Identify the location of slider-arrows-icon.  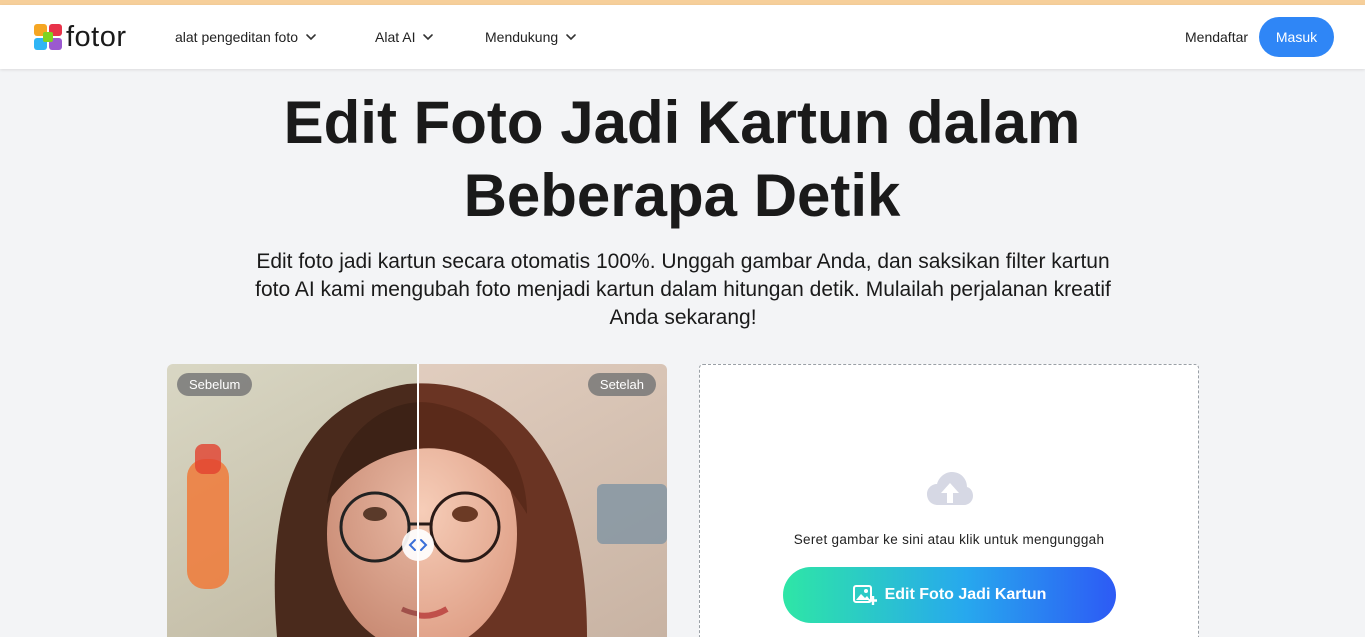
(418, 545).